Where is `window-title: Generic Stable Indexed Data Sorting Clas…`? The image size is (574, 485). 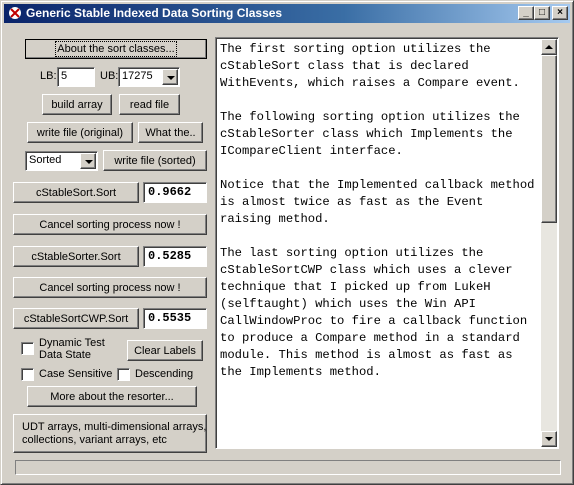 window-title: Generic Stable Indexed Data Sorting Clas… is located at coordinates (154, 13).